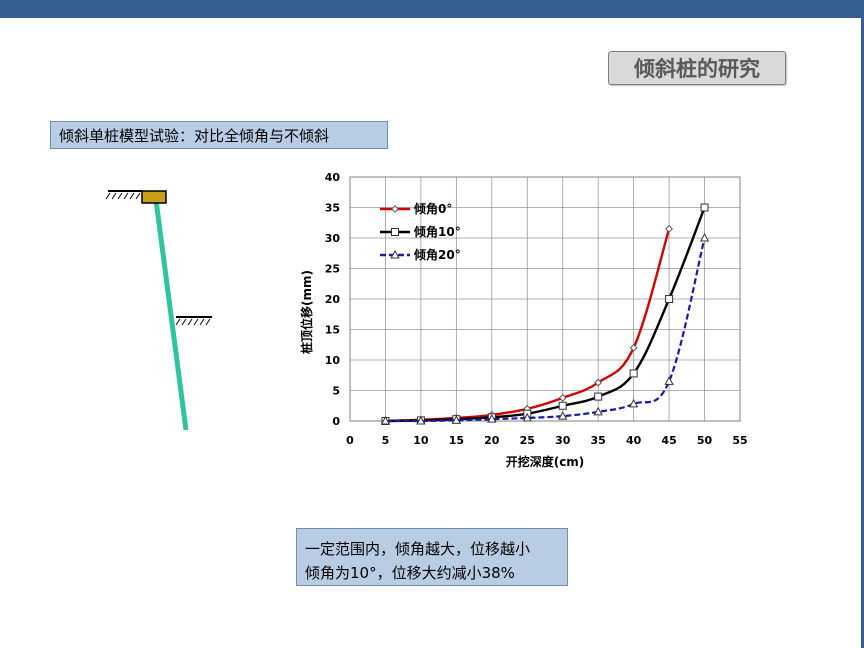  What do you see at coordinates (333, 238) in the screenshot?
I see `y-tick-label: 30` at bounding box center [333, 238].